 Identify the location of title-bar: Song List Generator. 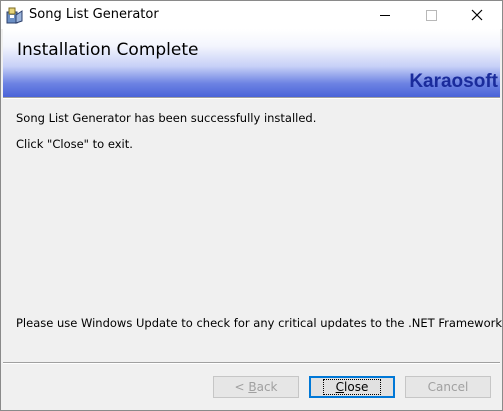
(251, 15).